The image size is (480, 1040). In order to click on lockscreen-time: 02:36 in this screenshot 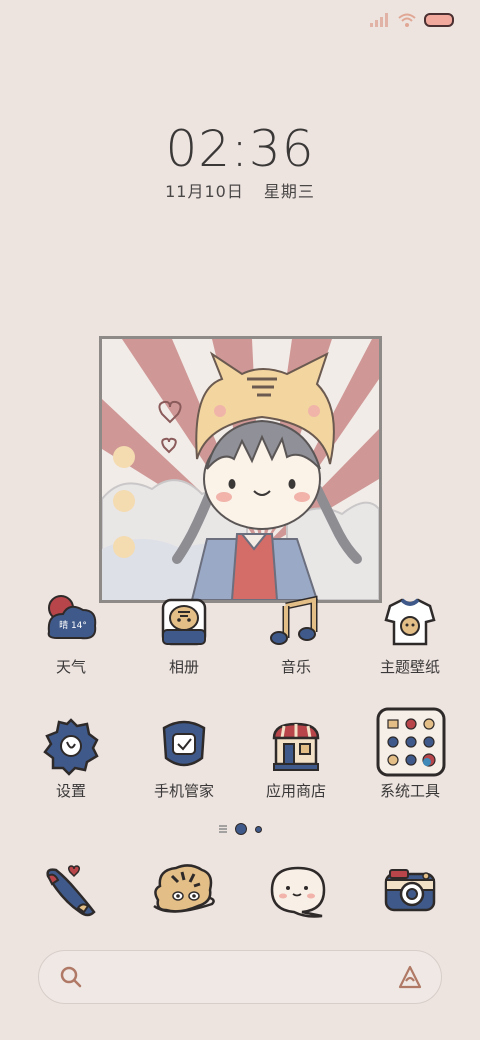, I will do `click(240, 149)`.